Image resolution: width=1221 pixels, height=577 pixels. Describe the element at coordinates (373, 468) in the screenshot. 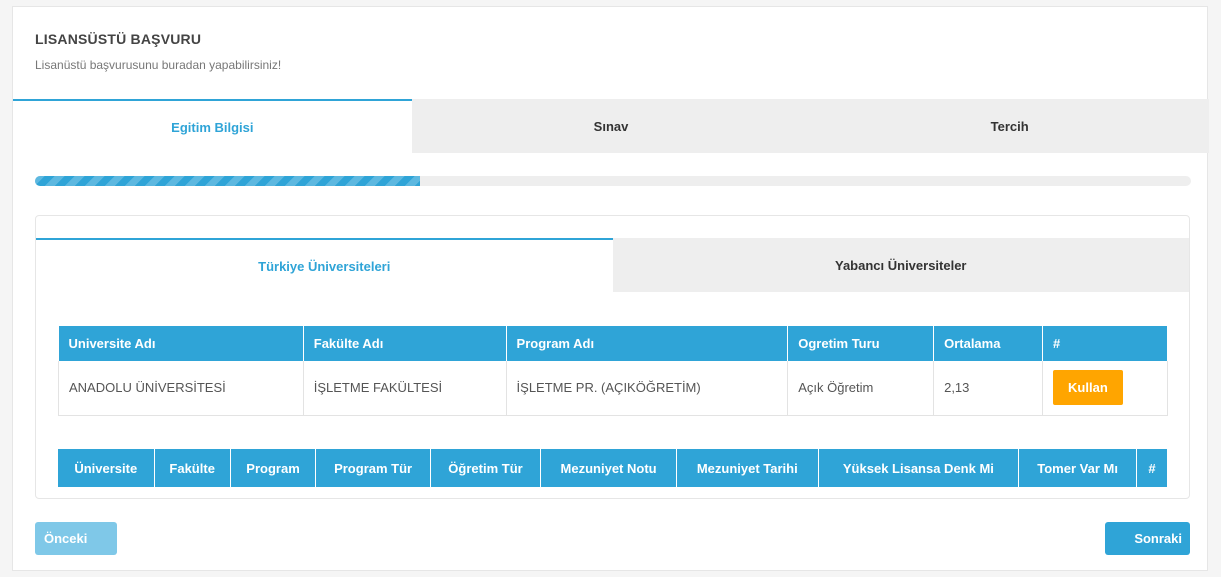

I see `column-header: Program Tür` at that location.